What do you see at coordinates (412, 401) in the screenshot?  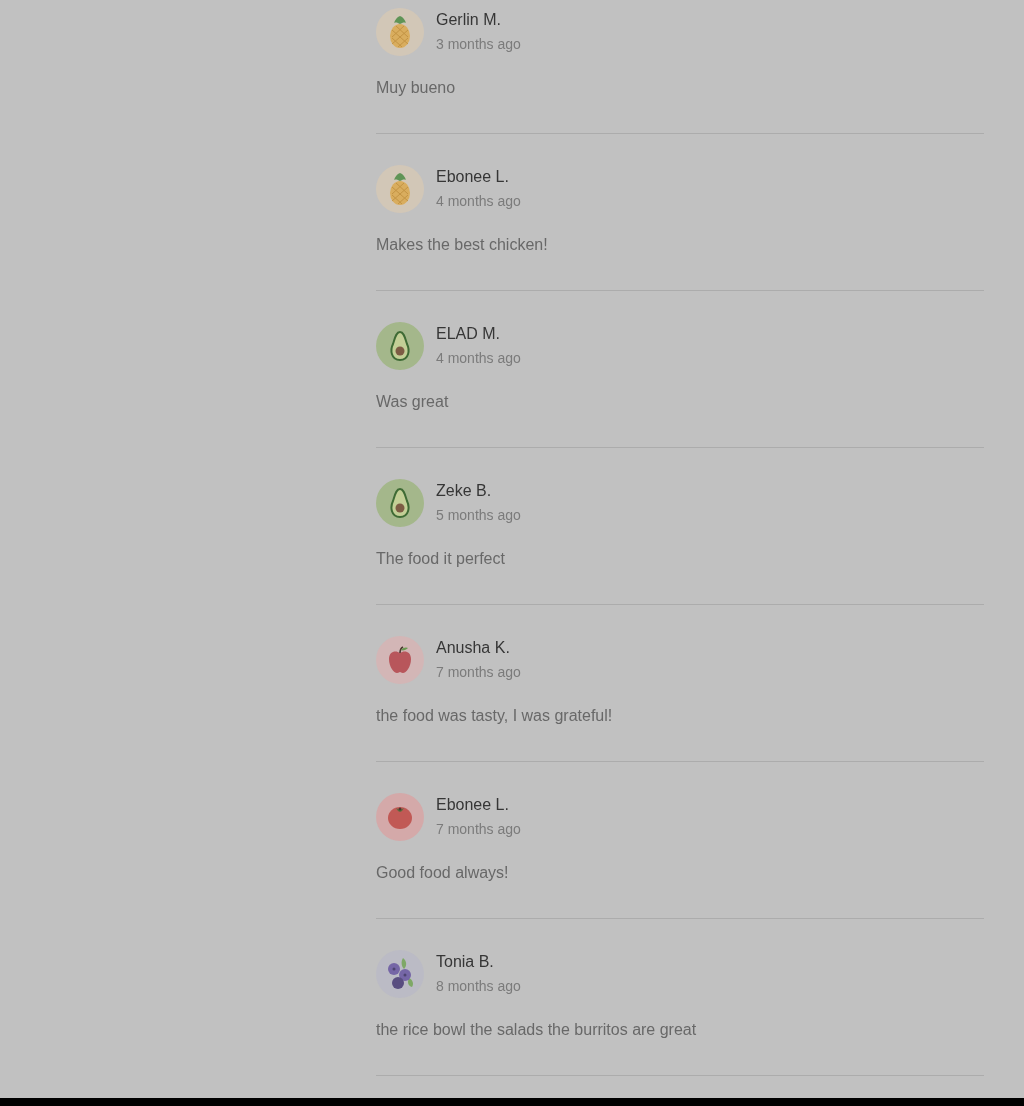 I see `review-text: Was great` at bounding box center [412, 401].